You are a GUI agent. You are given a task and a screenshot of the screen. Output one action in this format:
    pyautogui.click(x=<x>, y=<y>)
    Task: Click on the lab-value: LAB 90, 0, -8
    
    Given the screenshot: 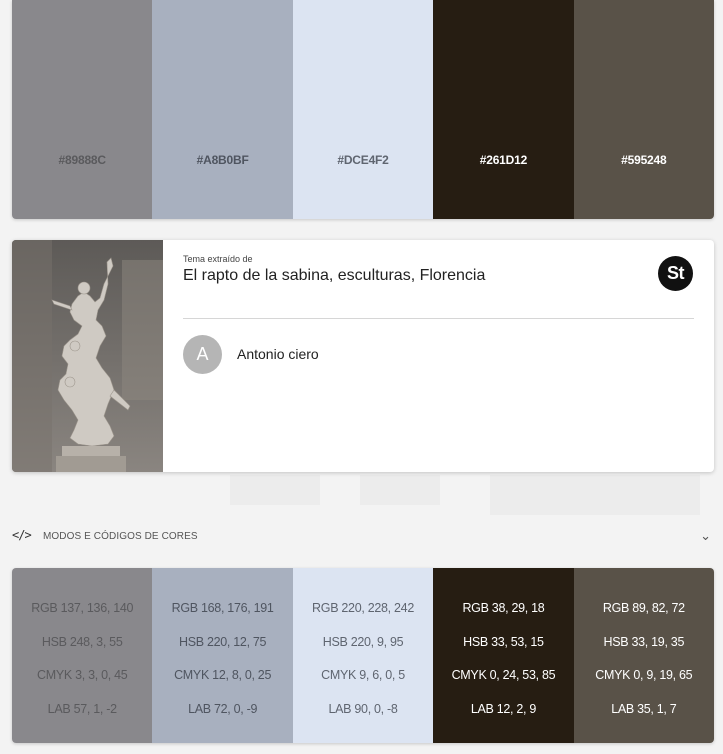 What is the action you would take?
    pyautogui.click(x=363, y=710)
    